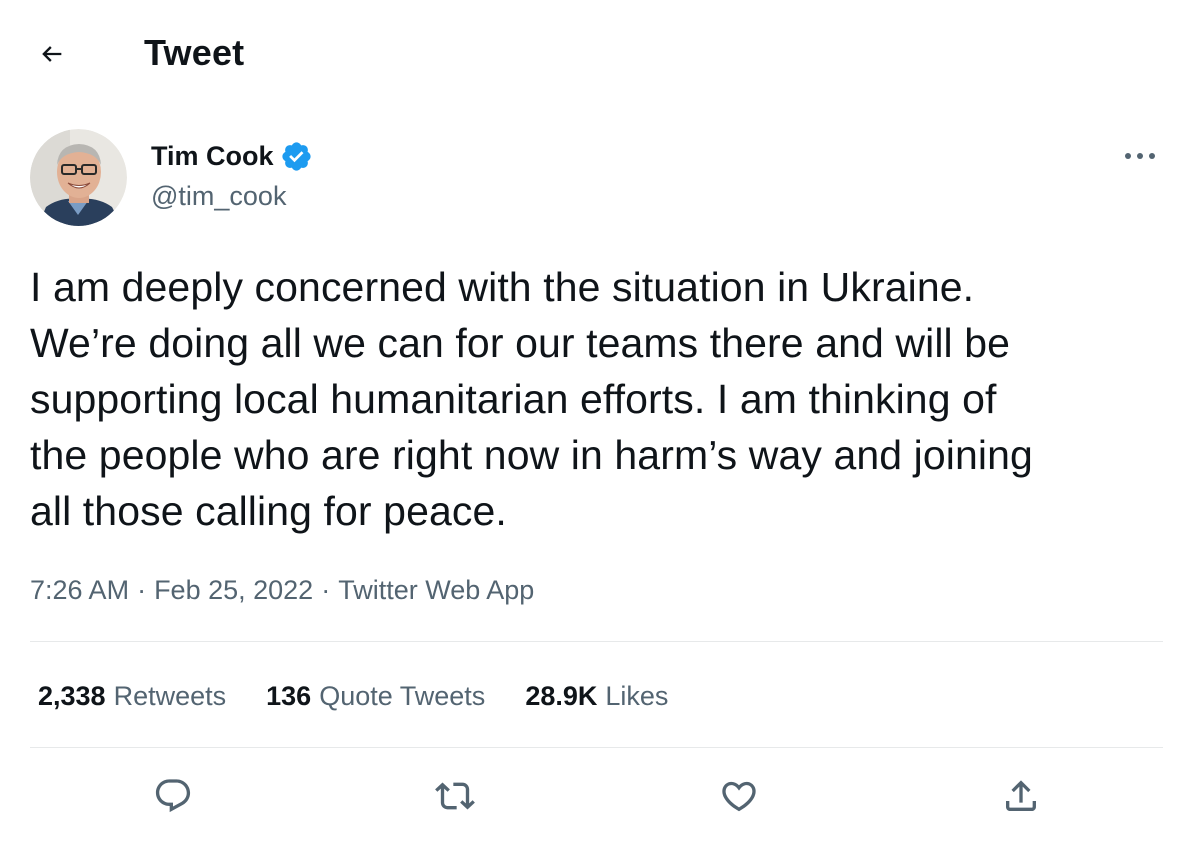  I want to click on avatar, so click(78, 177).